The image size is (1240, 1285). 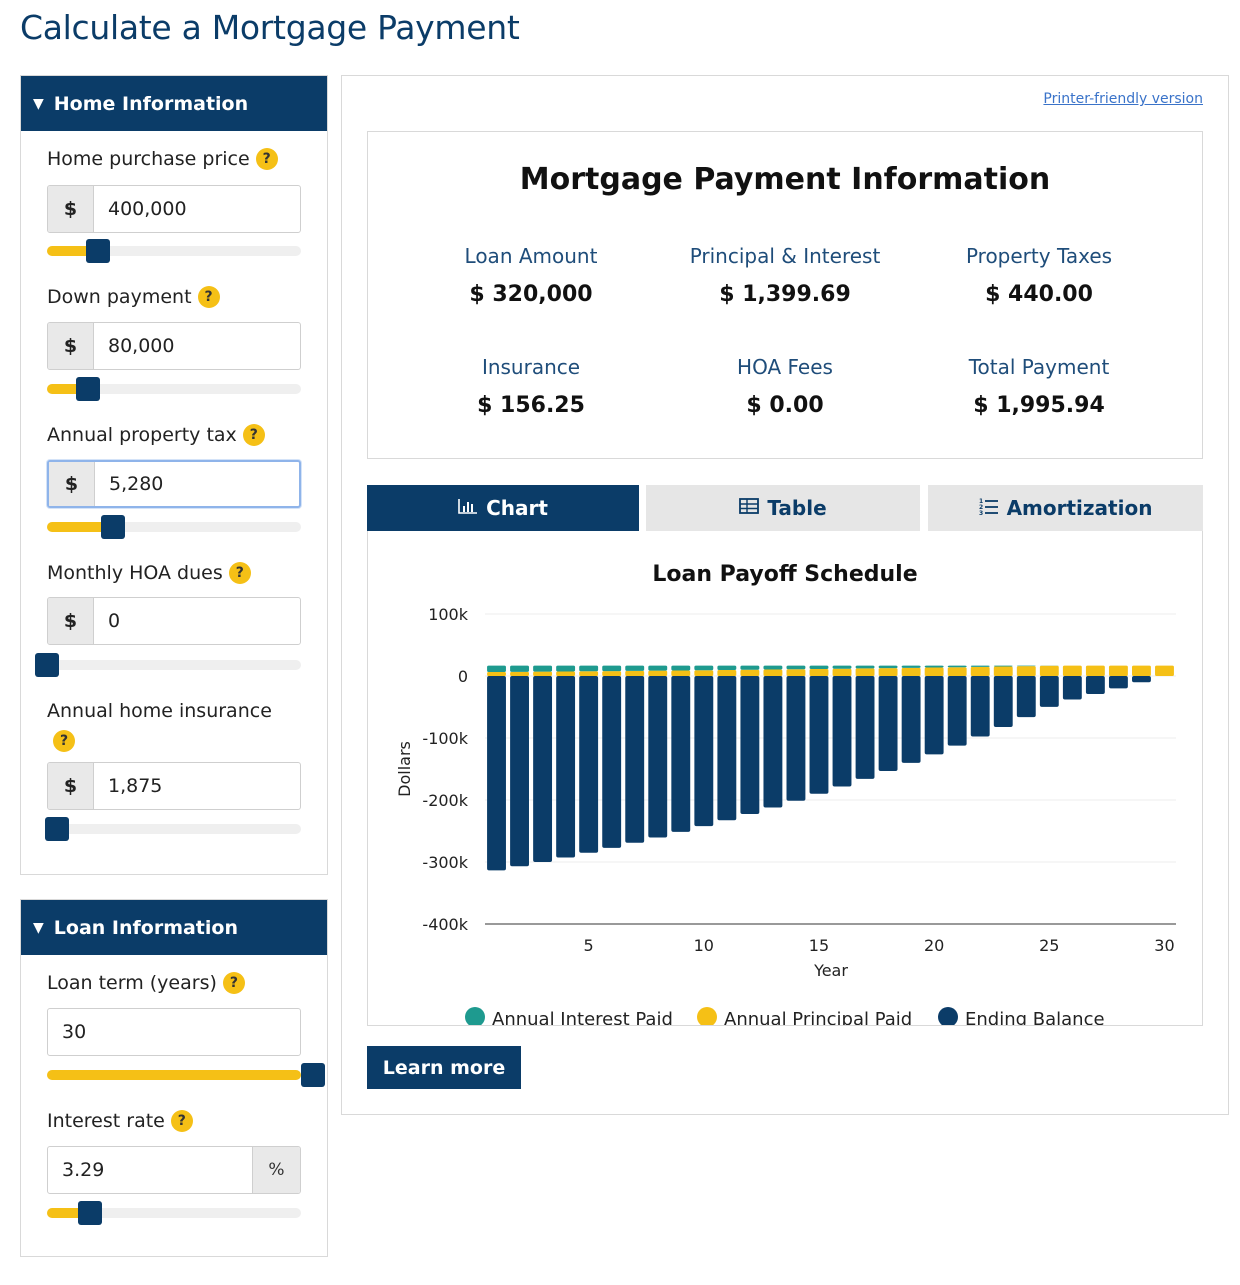 What do you see at coordinates (531, 275) in the screenshot?
I see `loan-amount-item: Loan Amount $ 320,000` at bounding box center [531, 275].